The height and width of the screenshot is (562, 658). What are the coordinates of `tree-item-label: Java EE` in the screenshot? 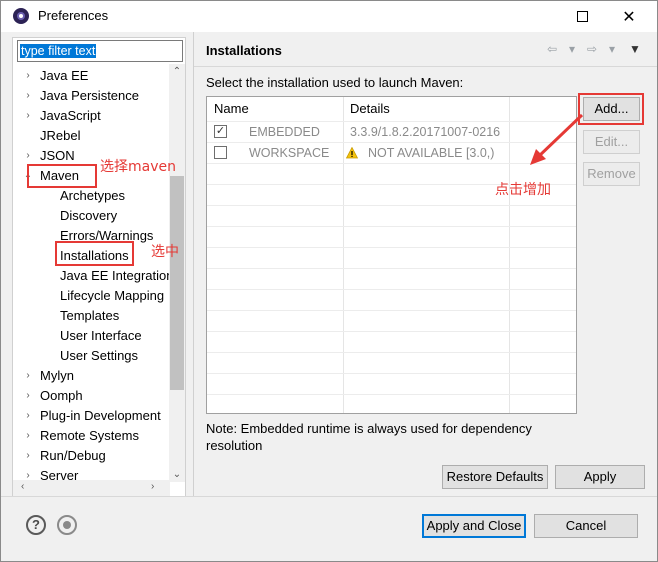 It's located at (64, 75).